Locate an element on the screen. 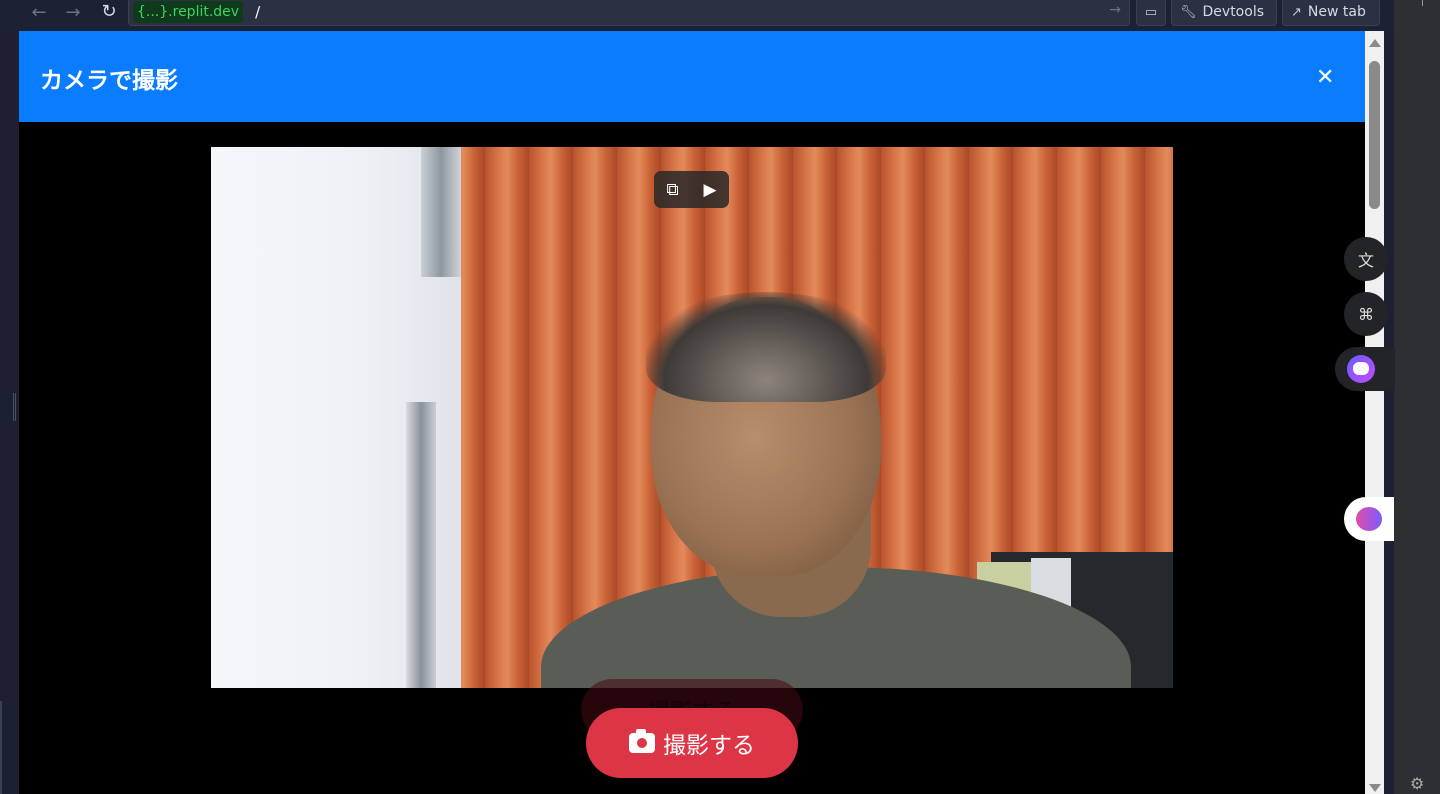 Image resolution: width=1440 pixels, height=794 pixels. translate-button: 文 is located at coordinates (1366, 259).